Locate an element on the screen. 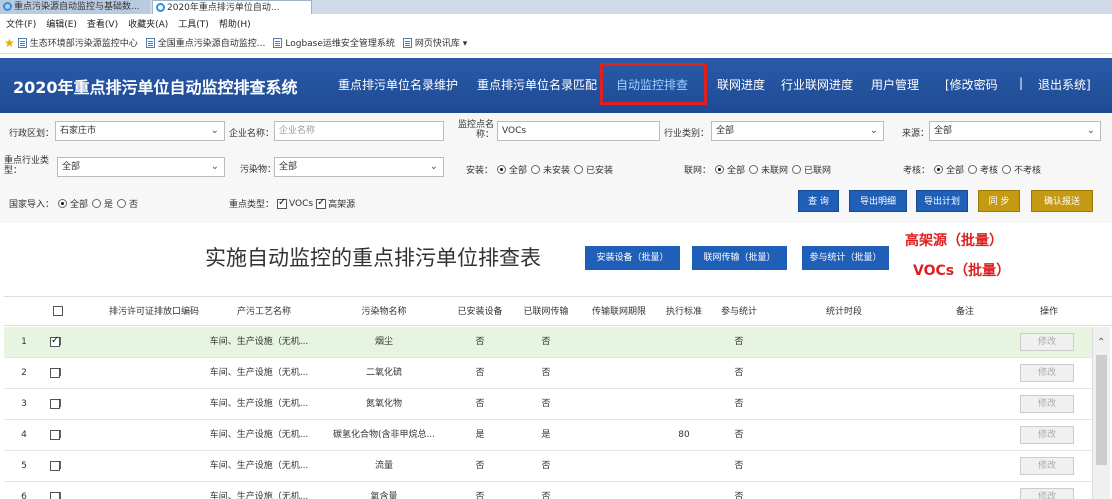 The image size is (1112, 499). nav-highlight-box is located at coordinates (653, 84).